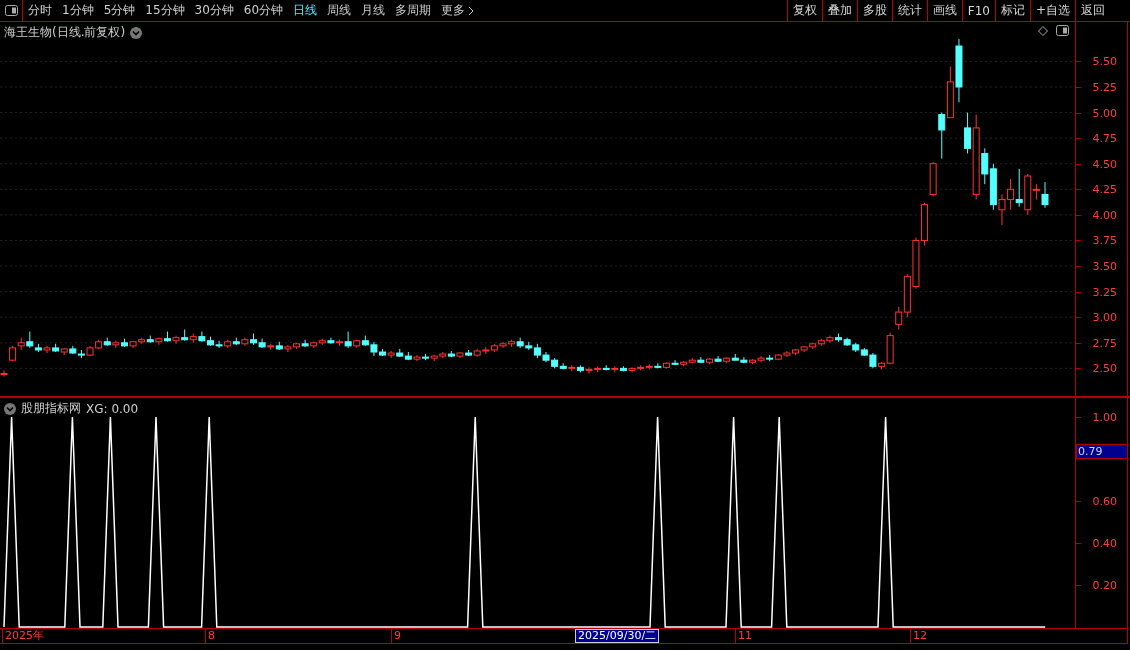 This screenshot has width=1130, height=650. What do you see at coordinates (1104, 266) in the screenshot?
I see `price-axis-label: 3.50` at bounding box center [1104, 266].